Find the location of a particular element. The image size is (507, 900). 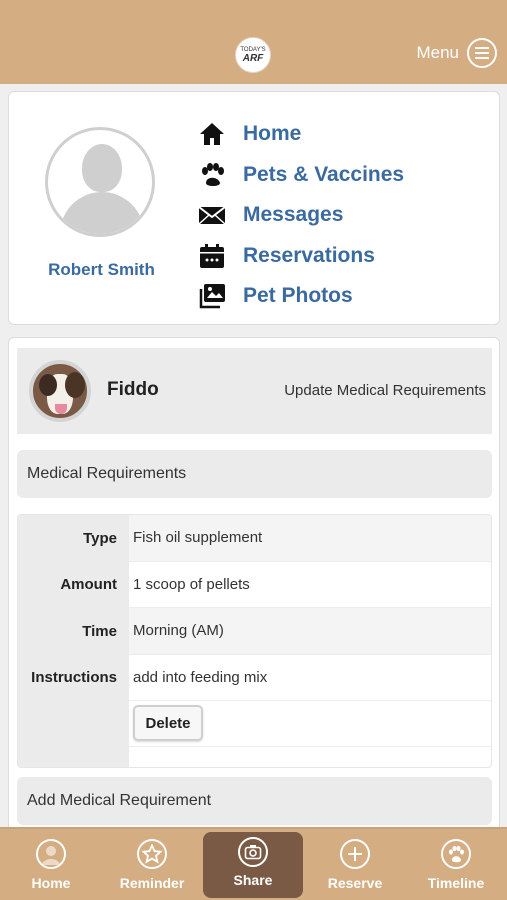

avatar is located at coordinates (100, 182).